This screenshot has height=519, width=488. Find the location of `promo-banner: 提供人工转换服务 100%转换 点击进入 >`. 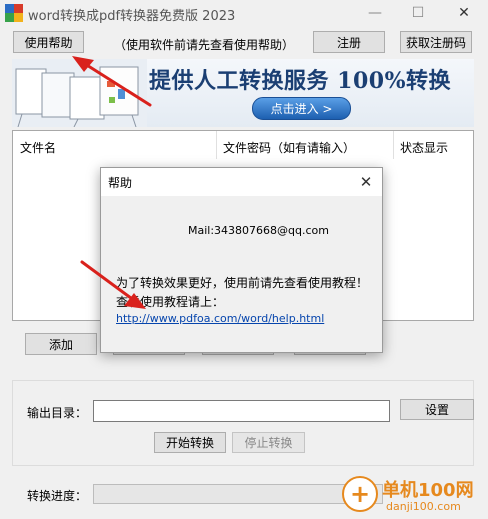

promo-banner: 提供人工转换服务 100%转换 点击进入 > is located at coordinates (243, 93).